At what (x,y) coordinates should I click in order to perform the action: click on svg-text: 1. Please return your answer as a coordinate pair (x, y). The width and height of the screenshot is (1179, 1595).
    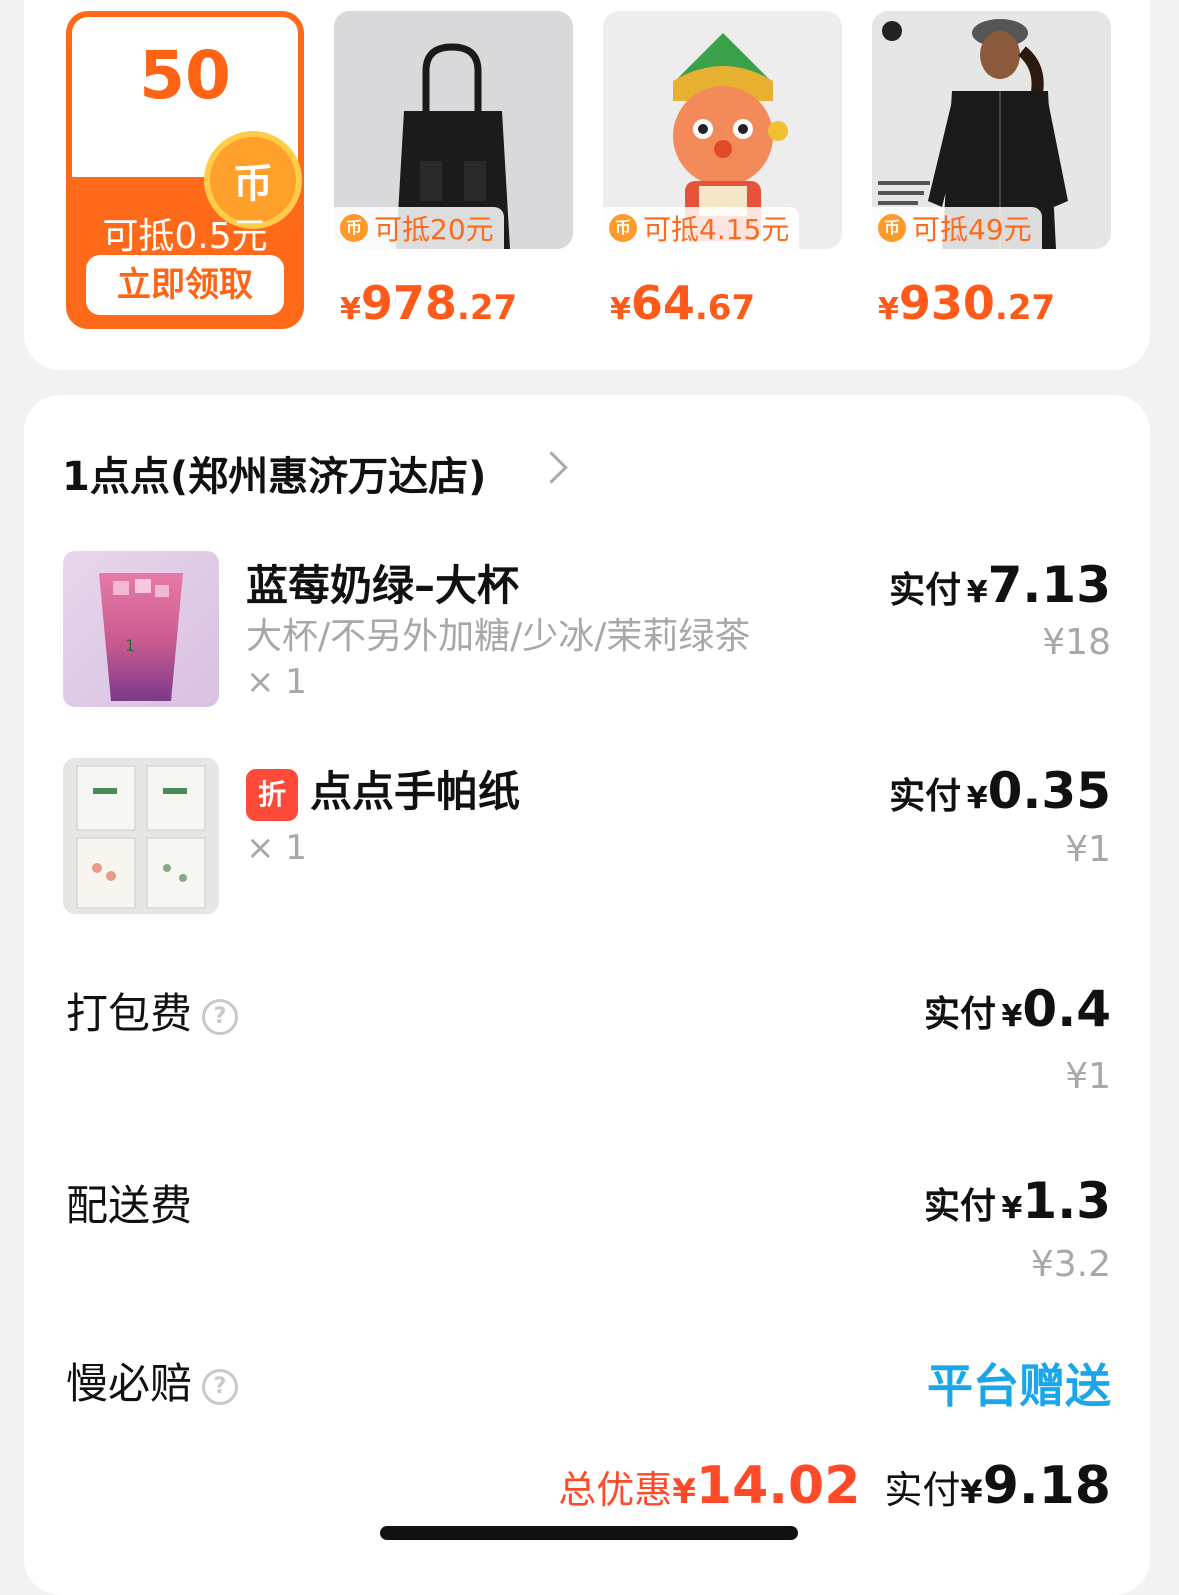
    Looking at the image, I should click on (130, 645).